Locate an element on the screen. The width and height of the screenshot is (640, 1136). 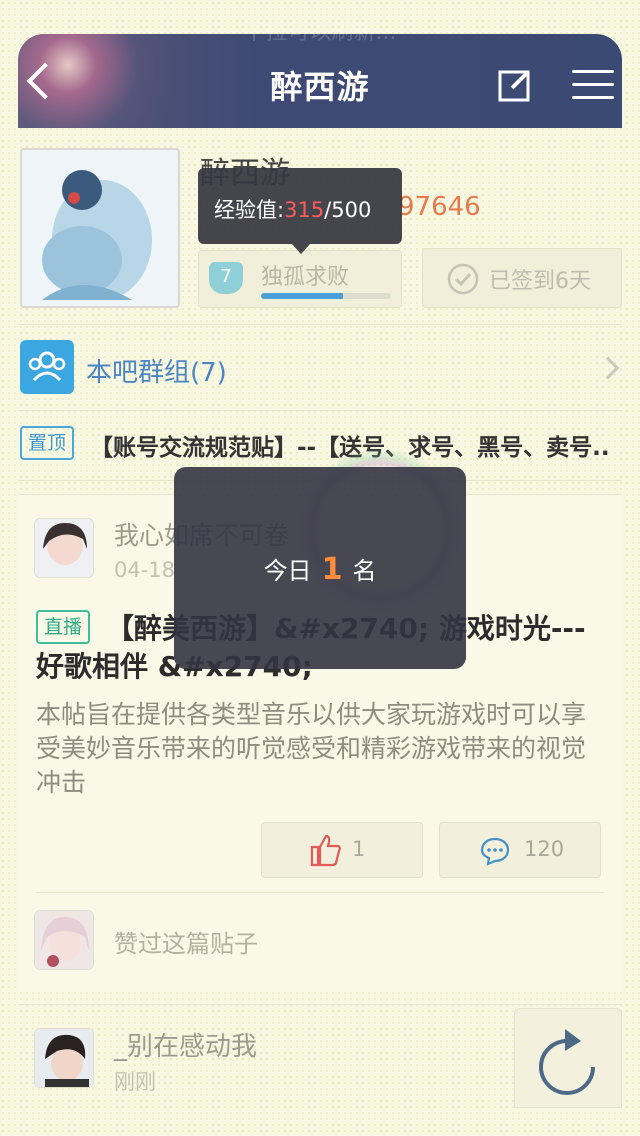
level-name: 独孤求败 is located at coordinates (305, 277).